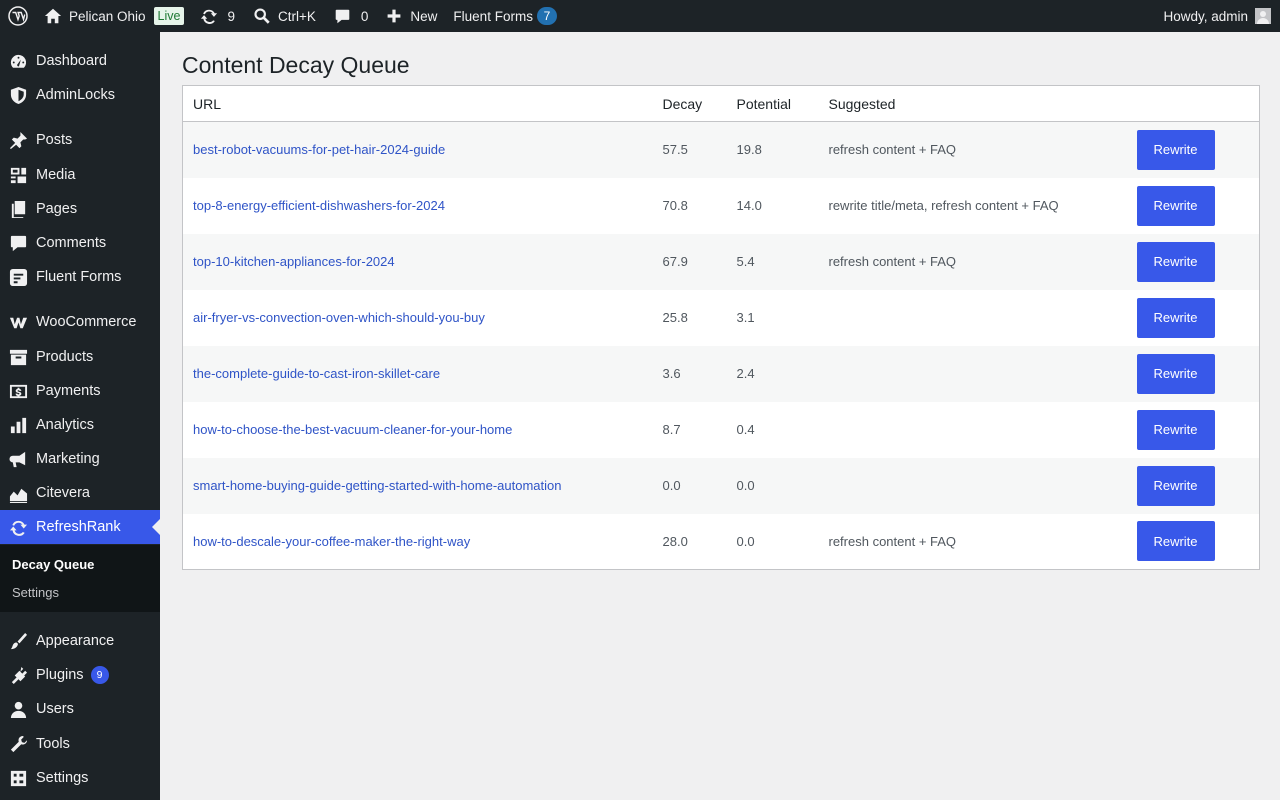  I want to click on sidebar-item-pages: Pages, so click(80, 209).